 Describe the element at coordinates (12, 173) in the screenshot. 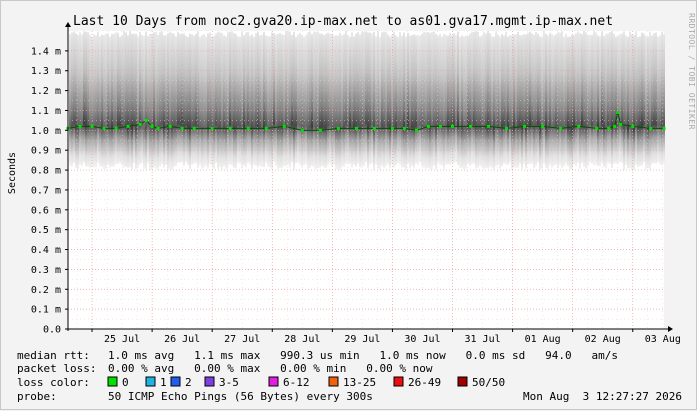

I see `y-axis-label: Seconds` at that location.